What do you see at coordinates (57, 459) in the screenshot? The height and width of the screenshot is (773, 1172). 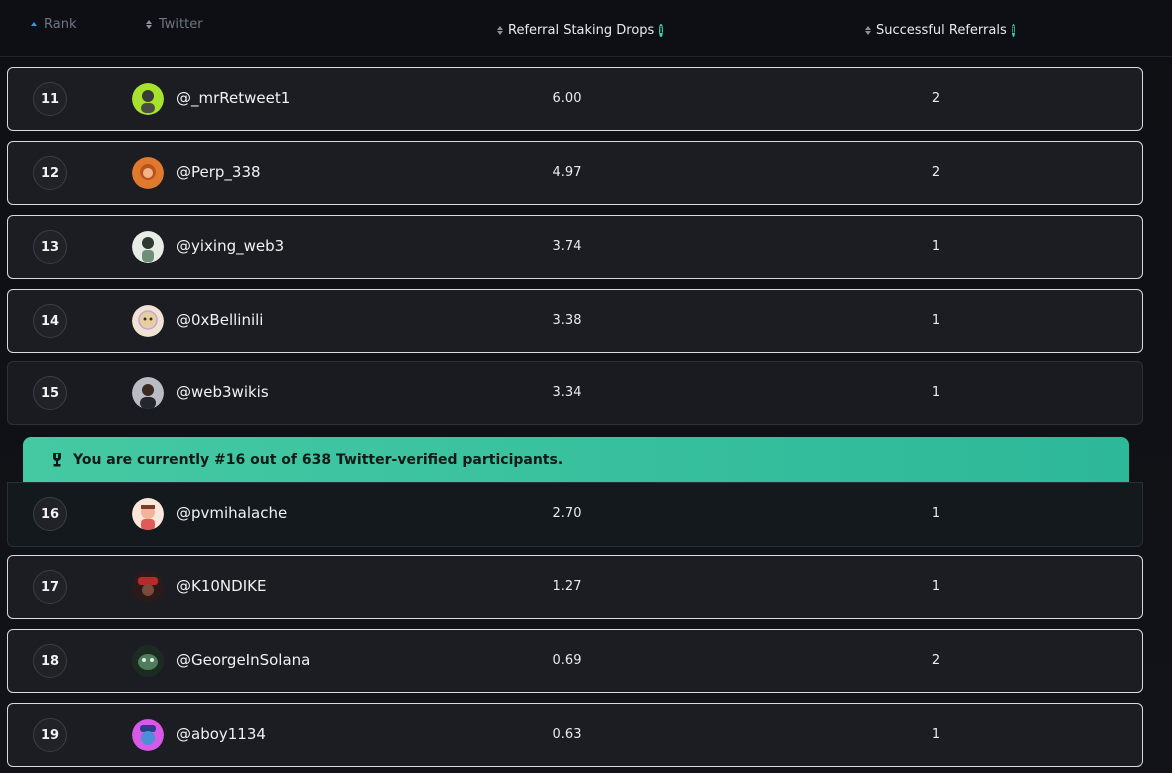 I see `trophy-icon` at bounding box center [57, 459].